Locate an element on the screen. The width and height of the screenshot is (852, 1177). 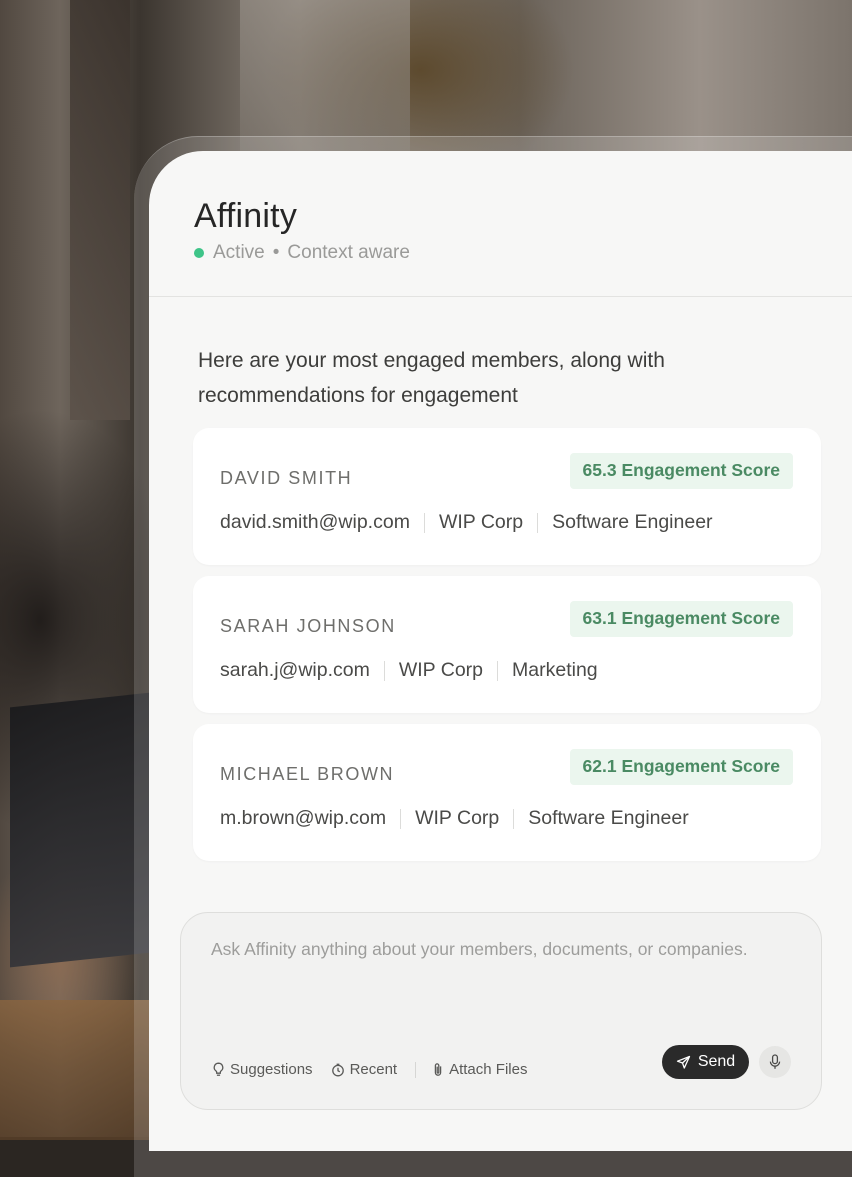
attach-files-button: Attach Files is located at coordinates (479, 1069).